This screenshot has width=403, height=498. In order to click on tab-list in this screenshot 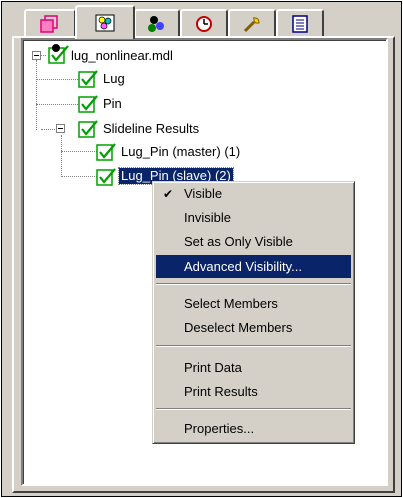, I will do `click(300, 22)`.